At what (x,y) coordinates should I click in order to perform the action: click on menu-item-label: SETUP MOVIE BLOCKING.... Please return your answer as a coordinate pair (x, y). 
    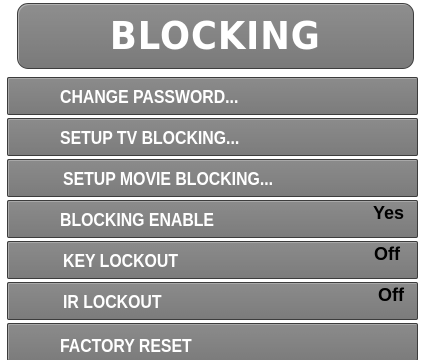
    Looking at the image, I should click on (168, 179).